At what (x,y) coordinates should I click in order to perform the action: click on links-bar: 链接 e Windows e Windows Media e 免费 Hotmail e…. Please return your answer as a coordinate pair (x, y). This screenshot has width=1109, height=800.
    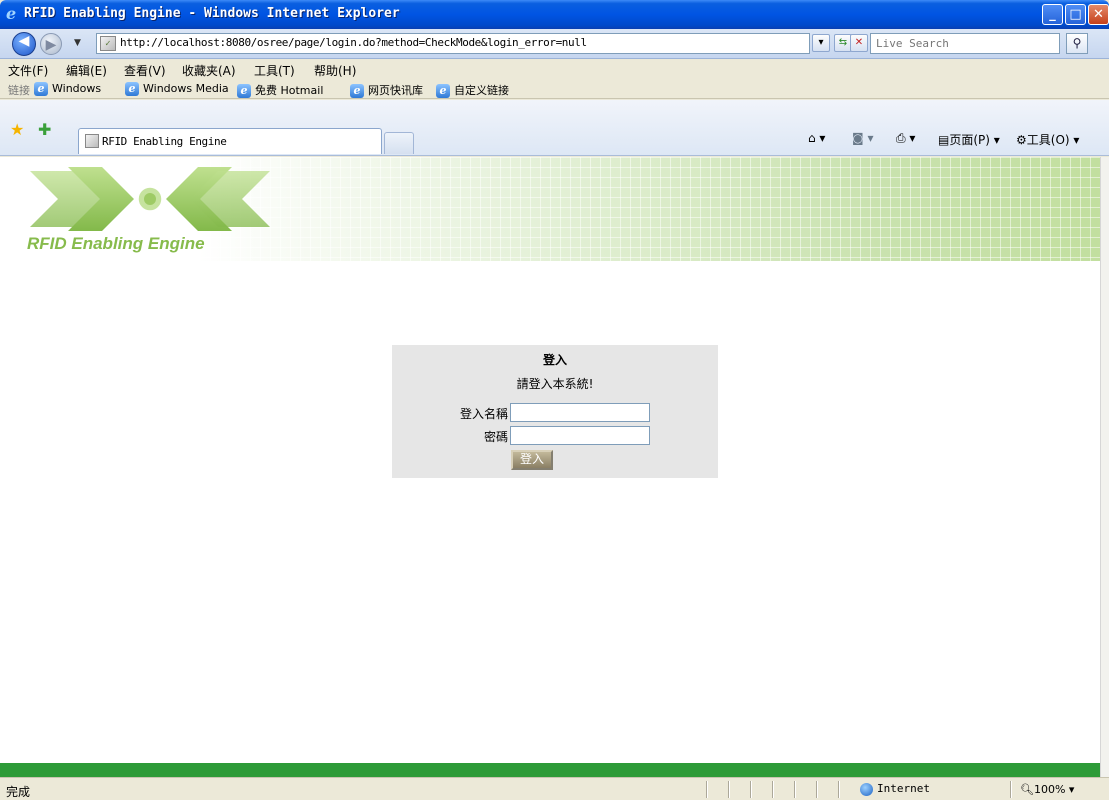
    Looking at the image, I should click on (554, 89).